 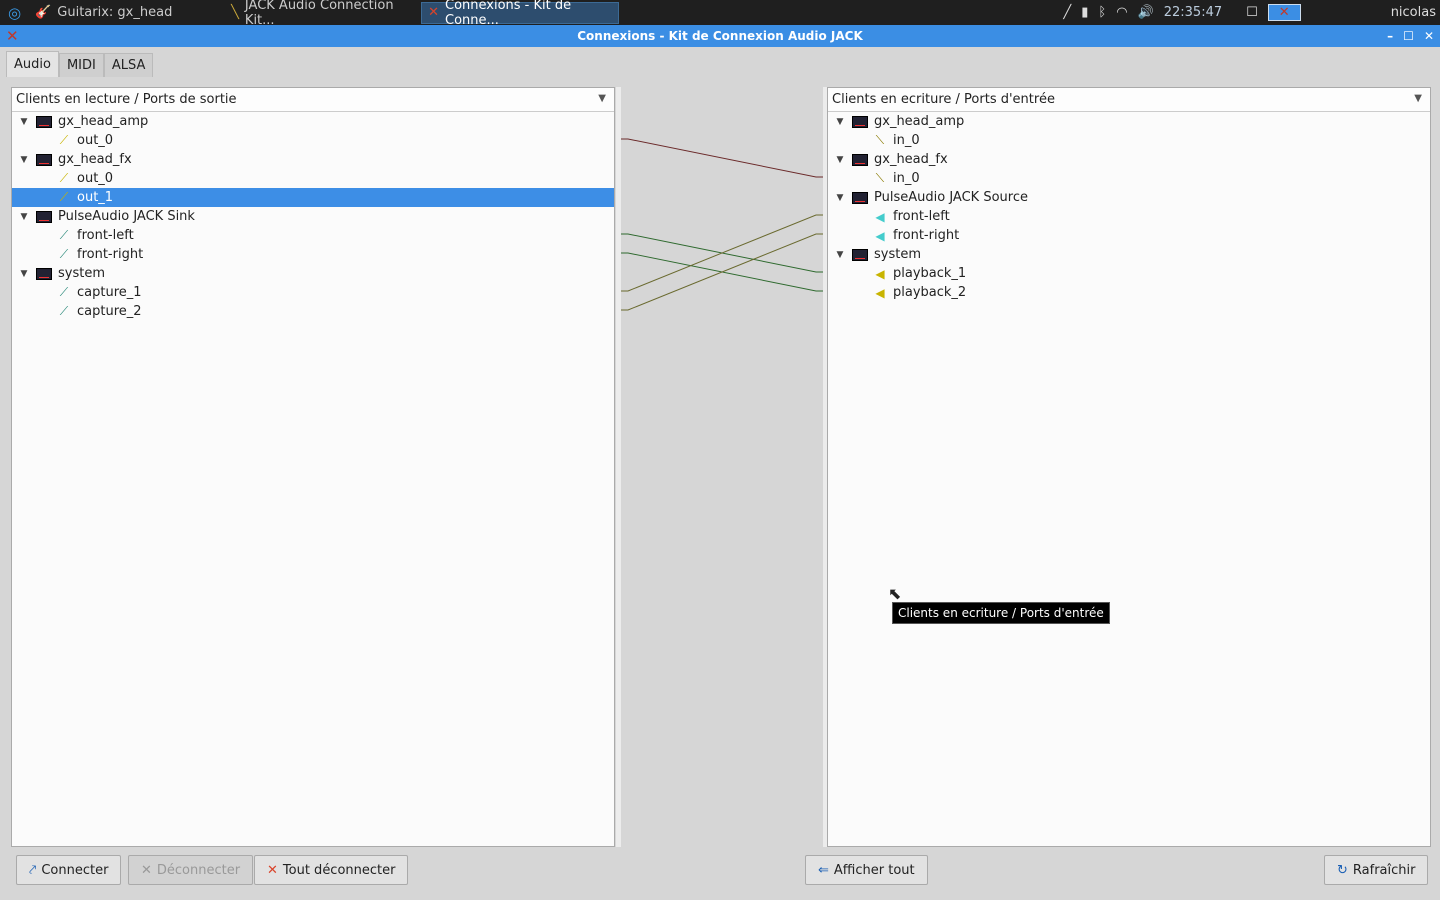 I want to click on connections-canvas, so click(x=722, y=467).